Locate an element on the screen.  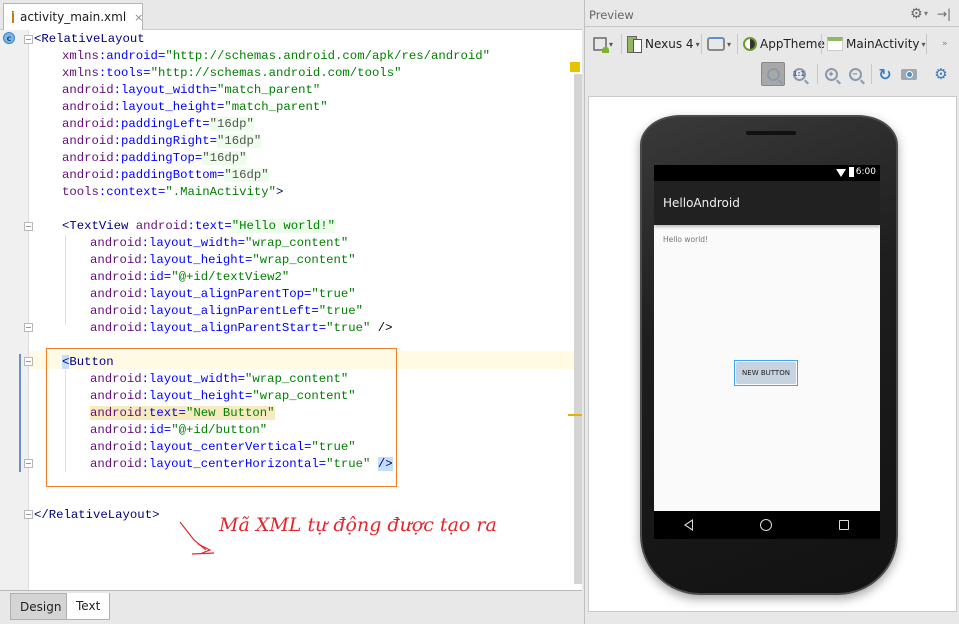
file-tab-activity-main: activity_main.xml × is located at coordinates (73, 16).